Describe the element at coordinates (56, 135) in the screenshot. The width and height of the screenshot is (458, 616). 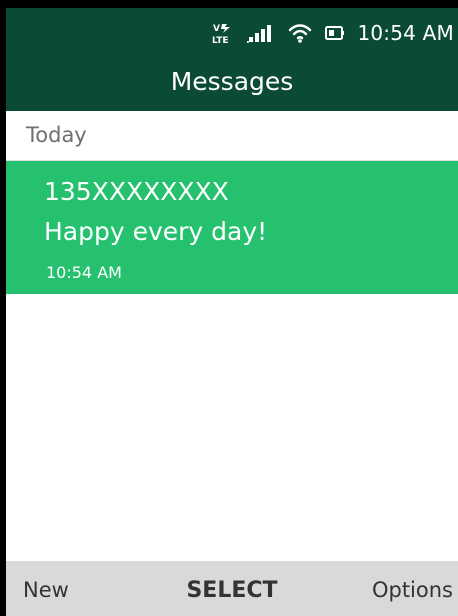
I see `section-label: Today` at that location.